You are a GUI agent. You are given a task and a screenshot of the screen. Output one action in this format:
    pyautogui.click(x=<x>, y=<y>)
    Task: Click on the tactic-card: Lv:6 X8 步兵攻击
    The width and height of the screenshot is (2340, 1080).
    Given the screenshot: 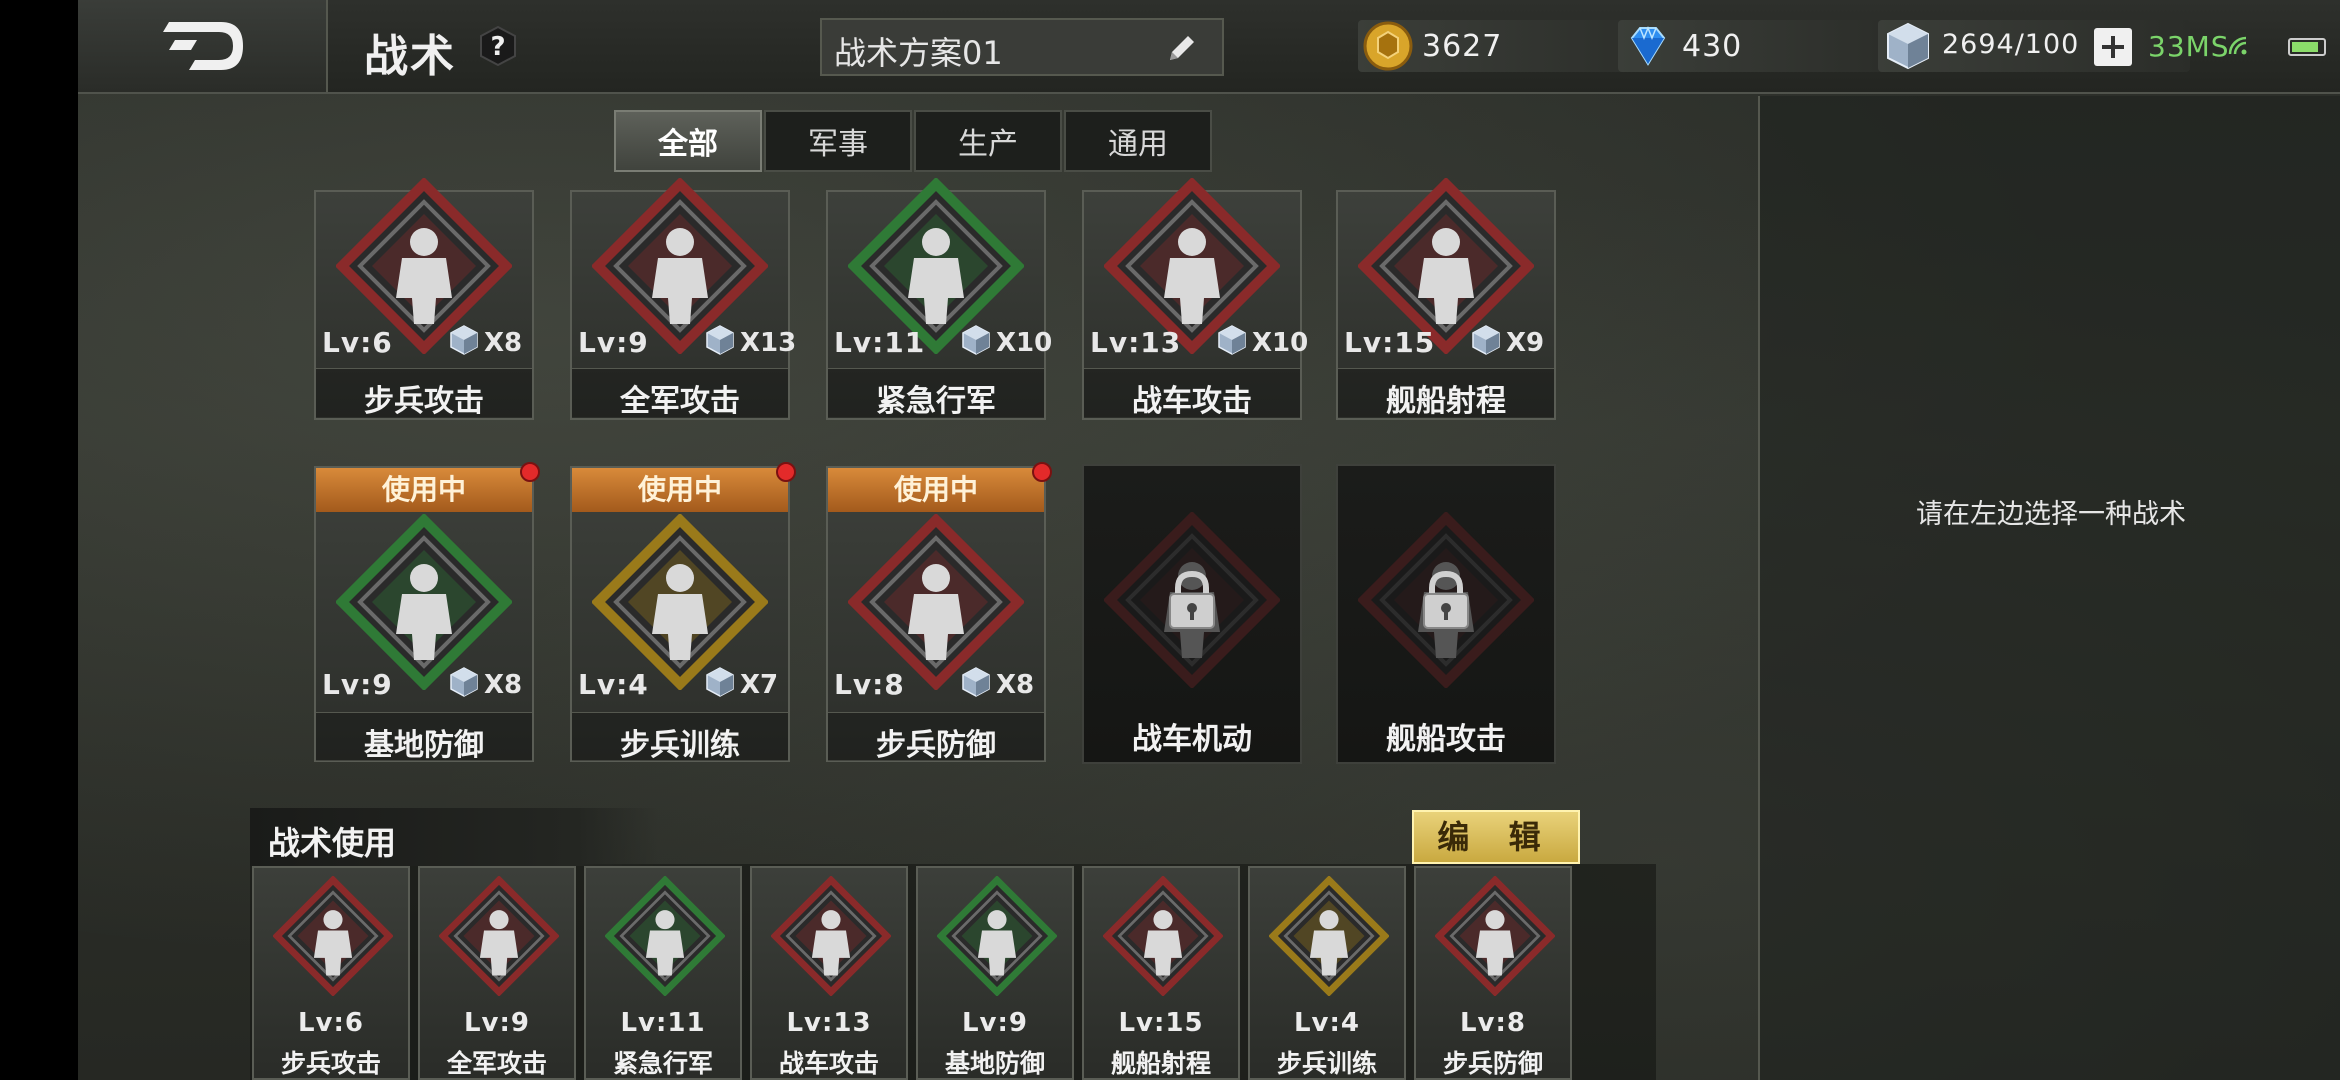 What is the action you would take?
    pyautogui.click(x=424, y=298)
    